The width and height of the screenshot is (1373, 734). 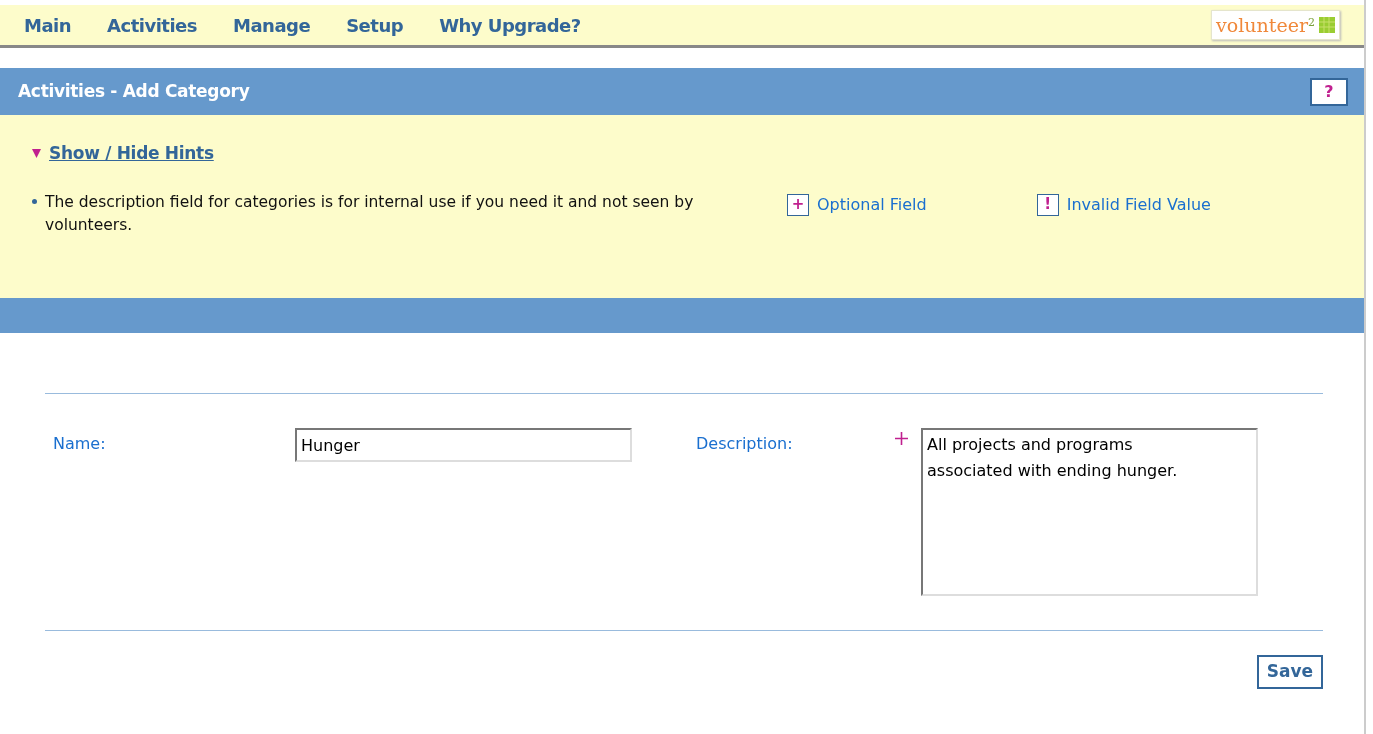 What do you see at coordinates (1089, 512) in the screenshot?
I see `description-field: All projects and programs associated with ending hunger.` at bounding box center [1089, 512].